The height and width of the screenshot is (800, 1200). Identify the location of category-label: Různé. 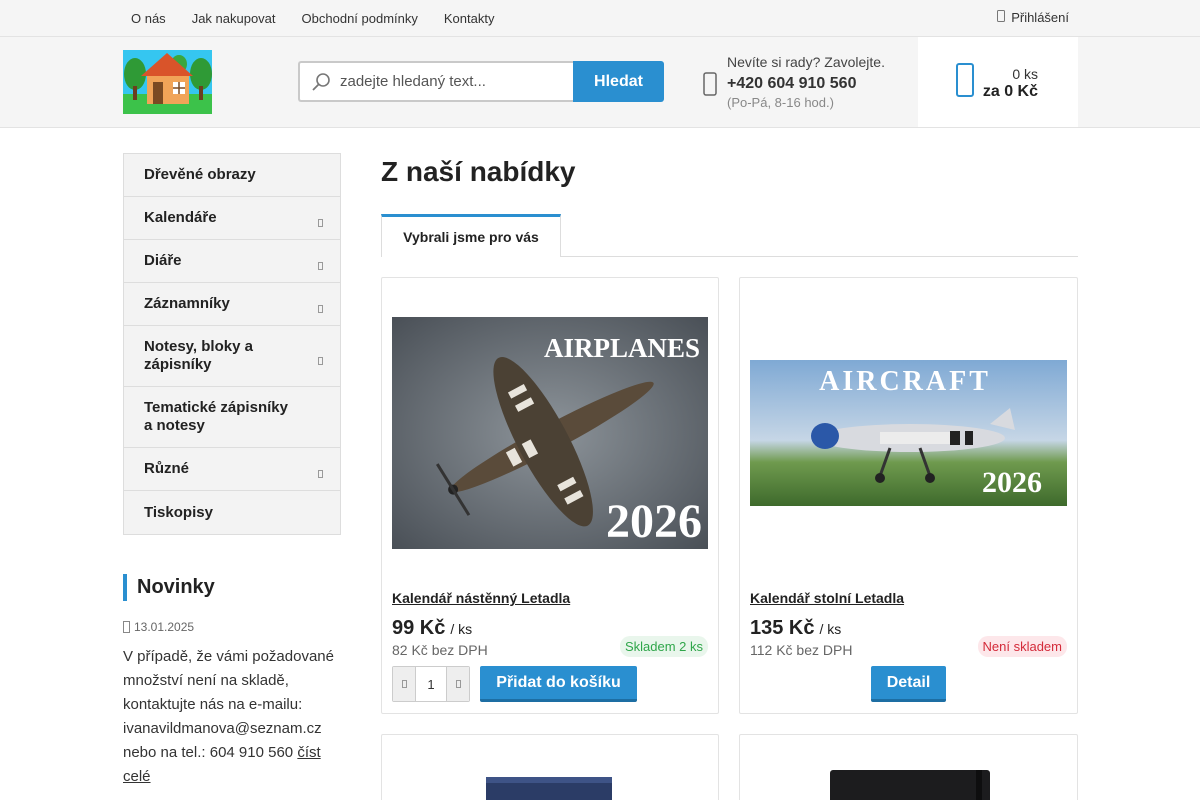
(166, 468).